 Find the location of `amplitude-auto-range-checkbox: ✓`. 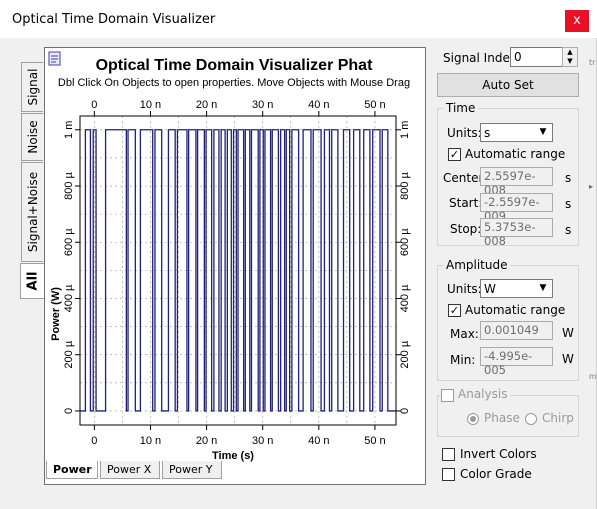

amplitude-auto-range-checkbox: ✓ is located at coordinates (454, 310).